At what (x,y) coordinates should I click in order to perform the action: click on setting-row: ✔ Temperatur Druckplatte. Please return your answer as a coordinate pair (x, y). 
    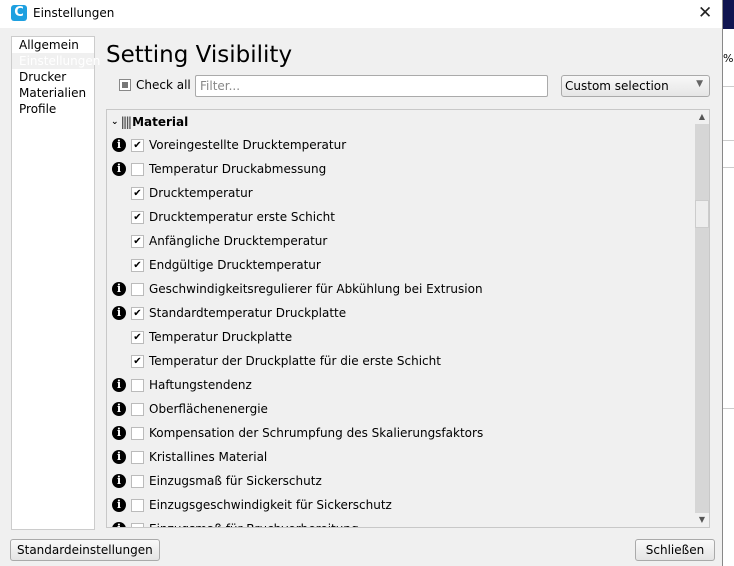
    Looking at the image, I should click on (202, 337).